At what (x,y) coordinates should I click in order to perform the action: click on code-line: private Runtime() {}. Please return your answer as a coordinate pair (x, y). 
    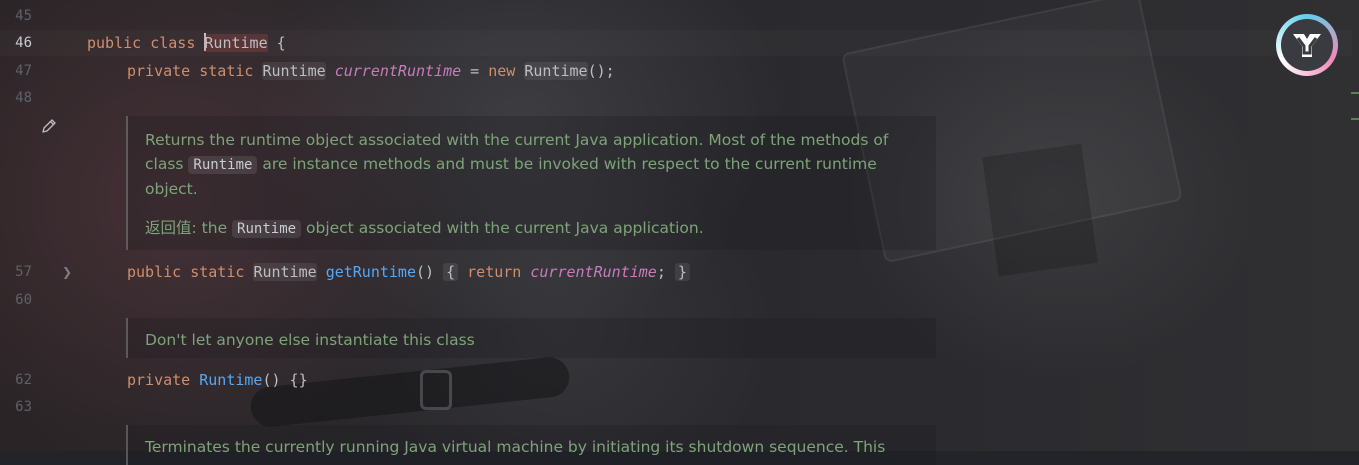
    Looking at the image, I should click on (217, 380).